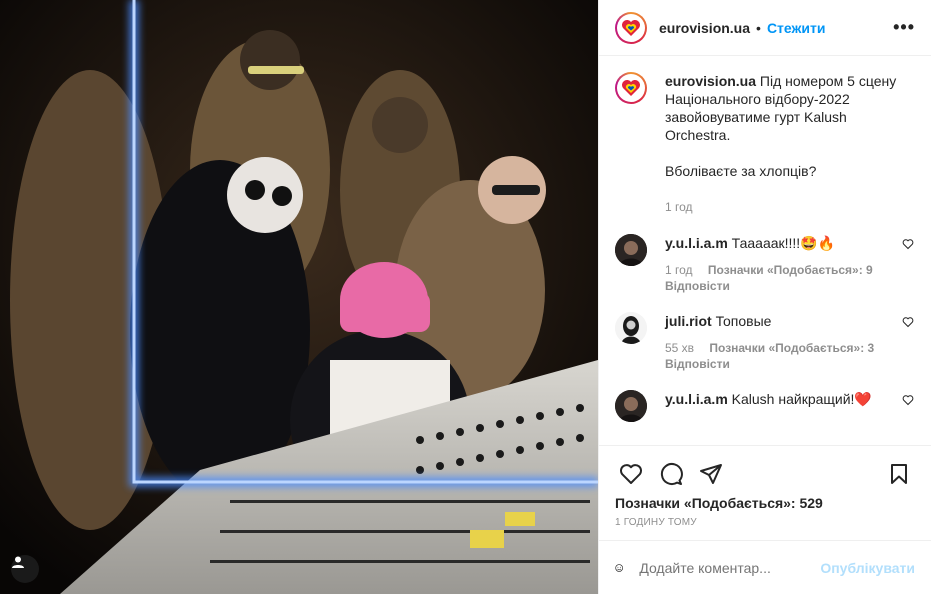 The width and height of the screenshot is (931, 594). I want to click on share-button, so click(711, 474).